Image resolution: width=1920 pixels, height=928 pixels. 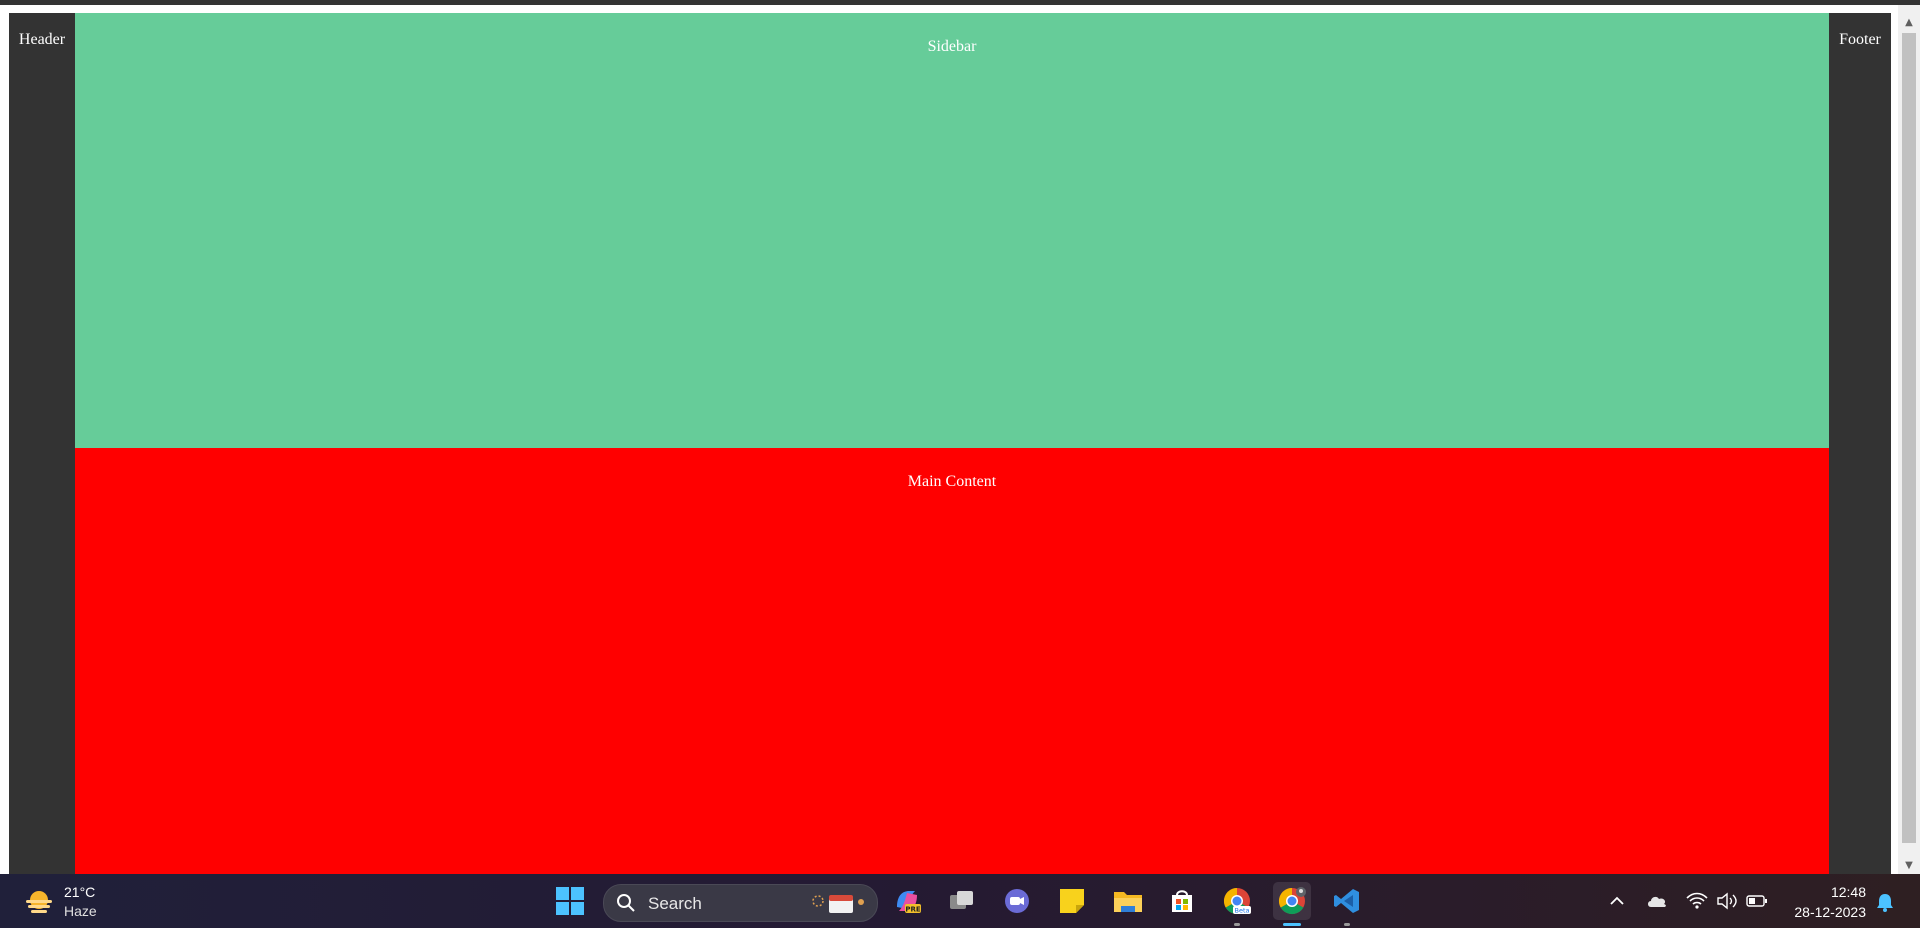 I want to click on main-content-label: Main Content, so click(x=952, y=481).